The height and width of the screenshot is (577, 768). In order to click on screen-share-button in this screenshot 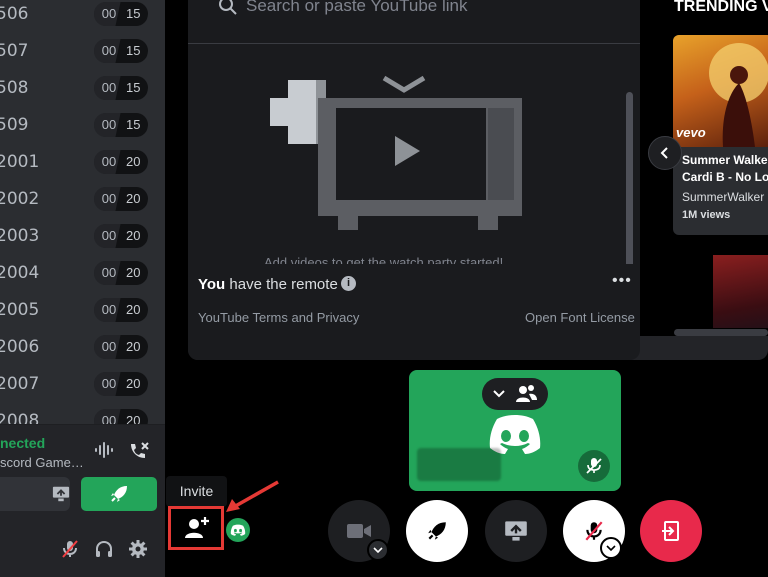, I will do `click(516, 531)`.